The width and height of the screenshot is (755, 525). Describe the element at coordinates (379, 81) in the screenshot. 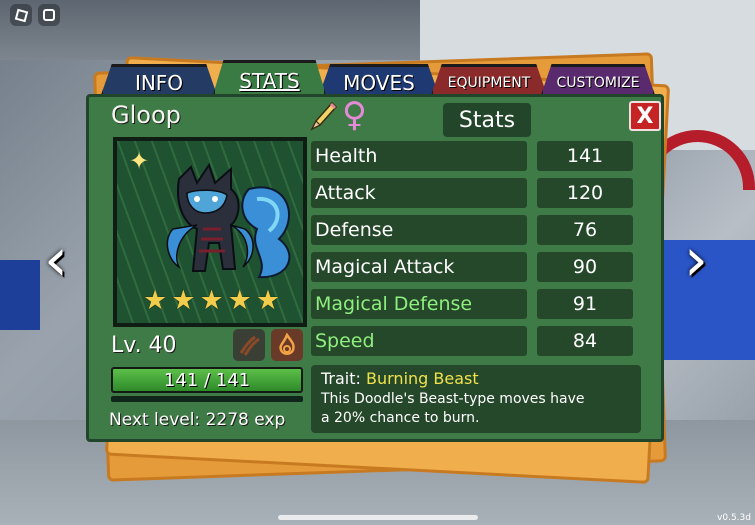

I see `tab-moves: MOVES` at that location.